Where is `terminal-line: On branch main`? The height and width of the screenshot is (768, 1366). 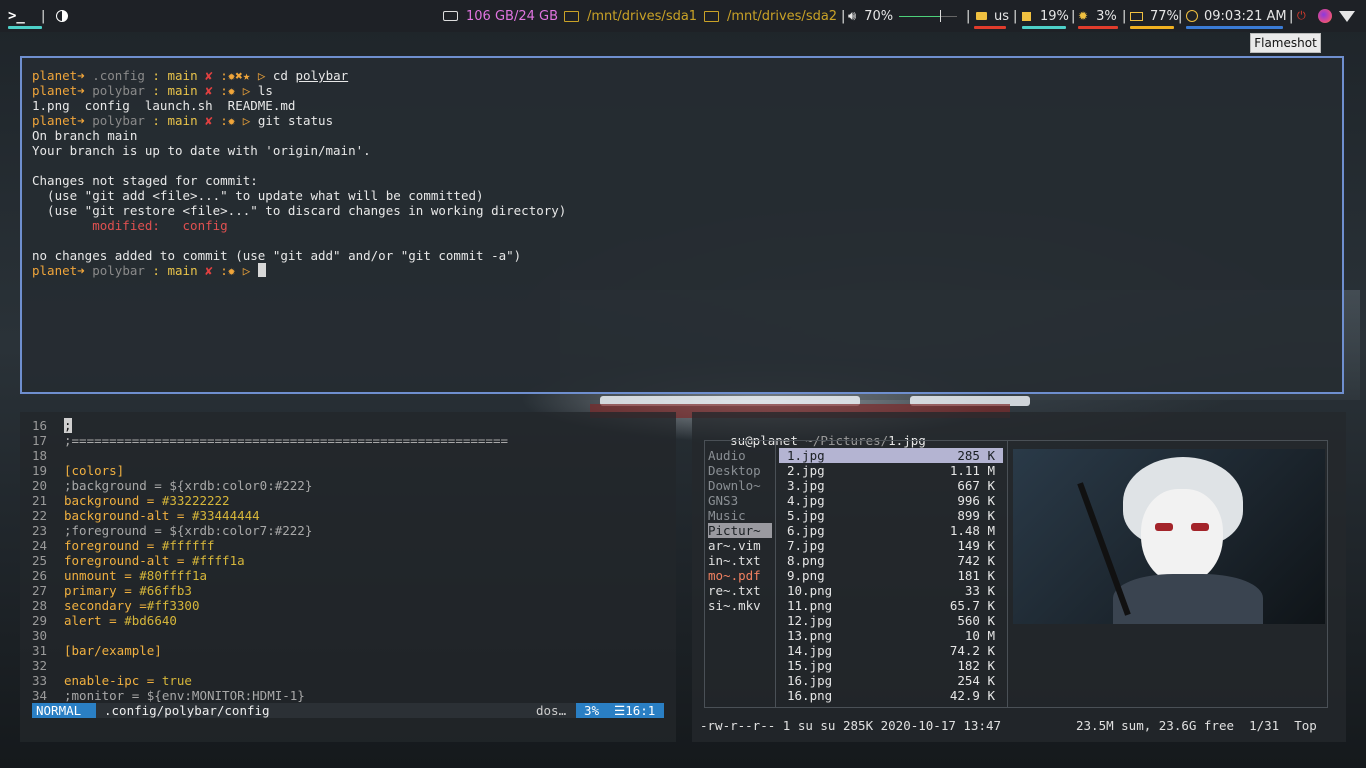
terminal-line: On branch main is located at coordinates (84, 135).